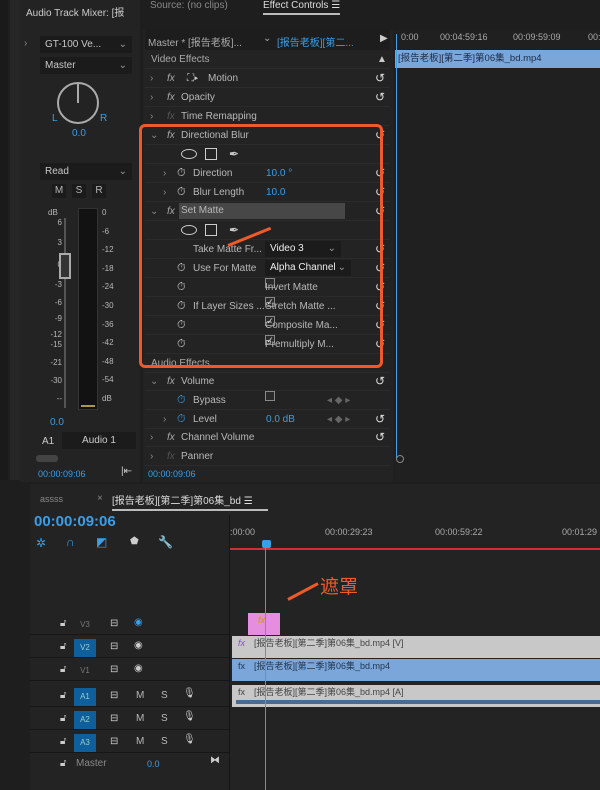 The height and width of the screenshot is (790, 600). I want to click on track-target-a2: A2, so click(85, 720).